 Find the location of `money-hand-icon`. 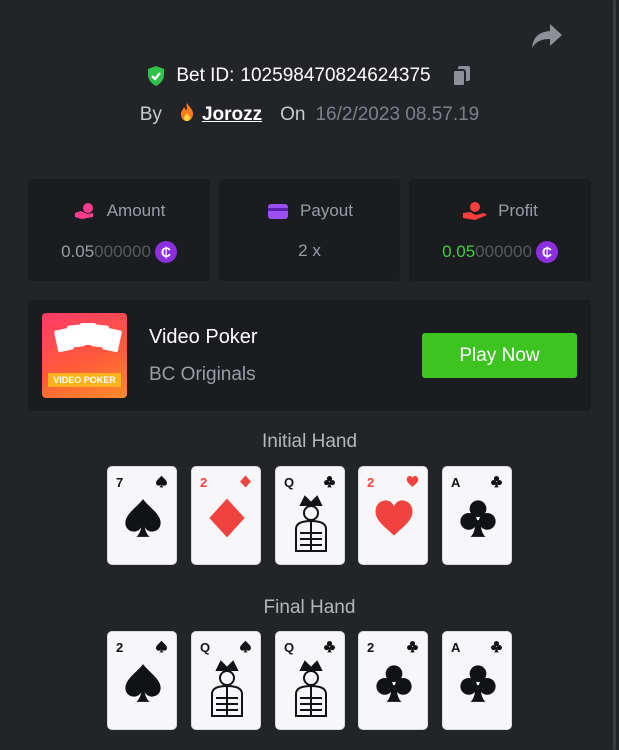

money-hand-icon is located at coordinates (475, 211).